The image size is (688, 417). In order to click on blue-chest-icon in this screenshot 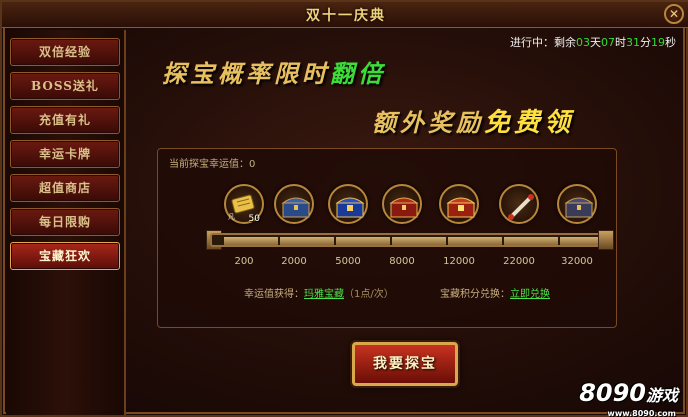, I will do `click(294, 204)`.